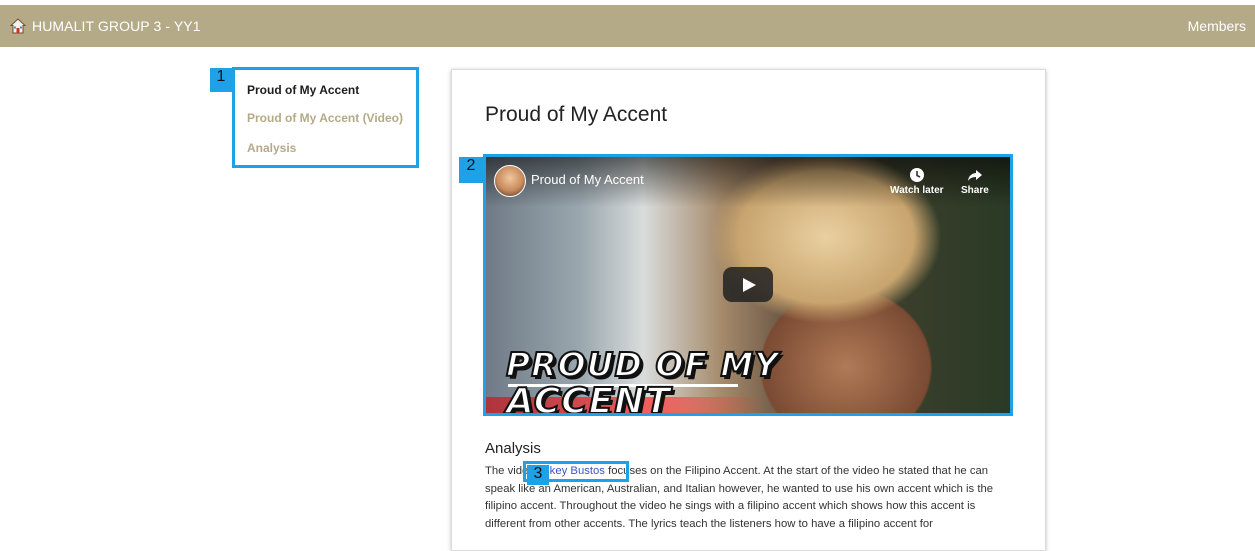 Image resolution: width=1255 pixels, height=551 pixels. I want to click on share-button: Share, so click(975, 181).